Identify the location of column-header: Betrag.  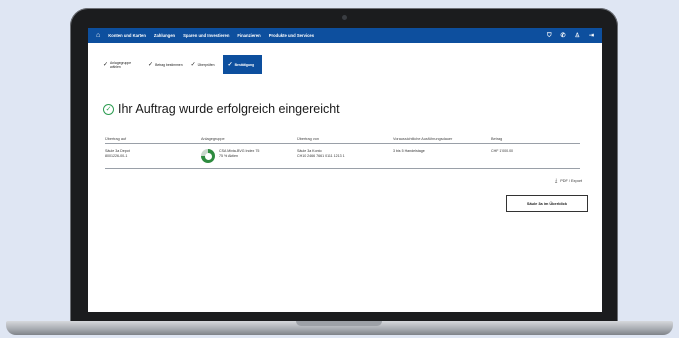
(497, 138).